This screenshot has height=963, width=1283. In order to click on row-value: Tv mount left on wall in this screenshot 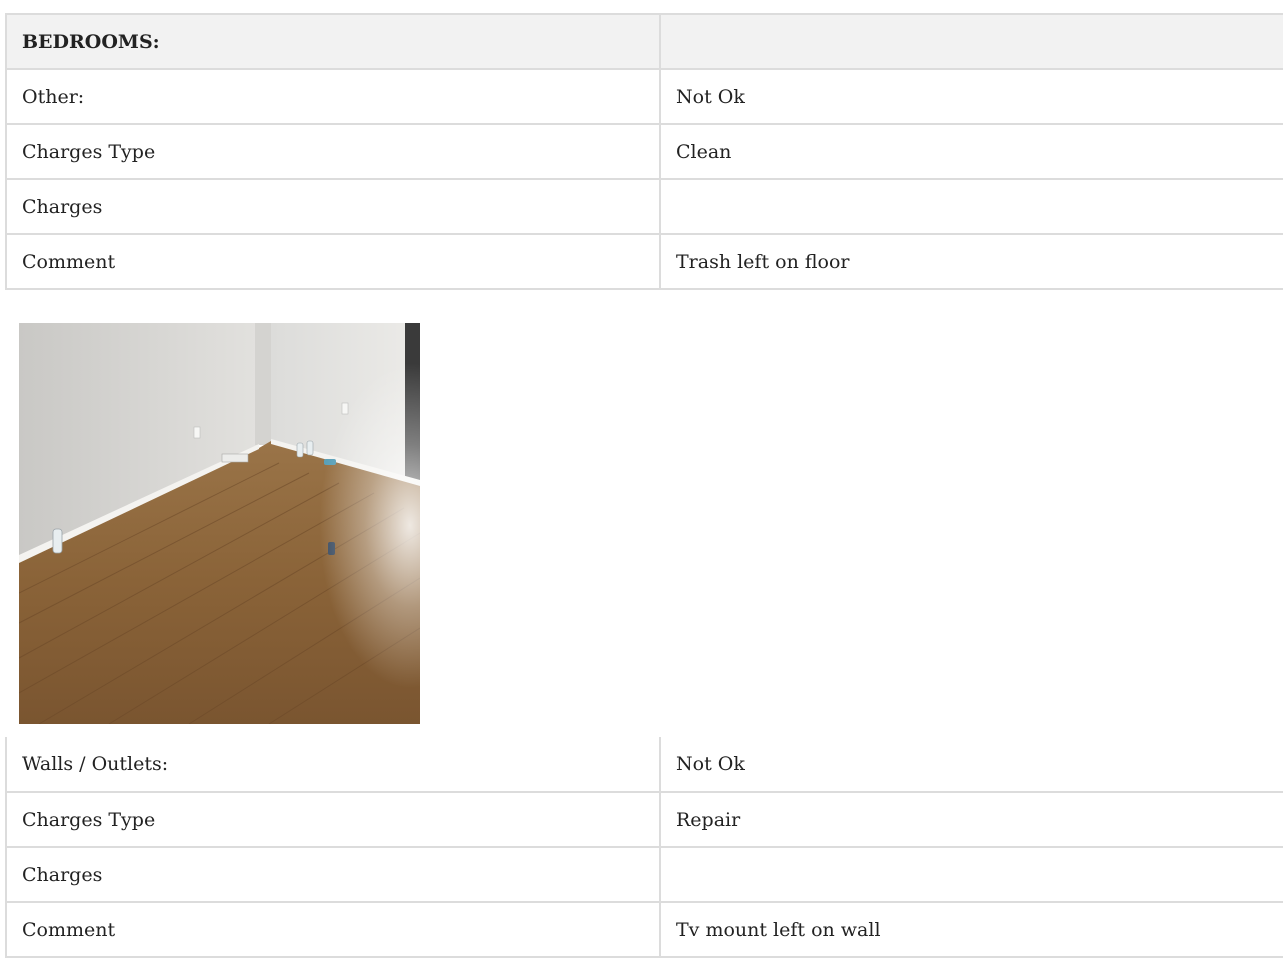, I will do `click(971, 929)`.